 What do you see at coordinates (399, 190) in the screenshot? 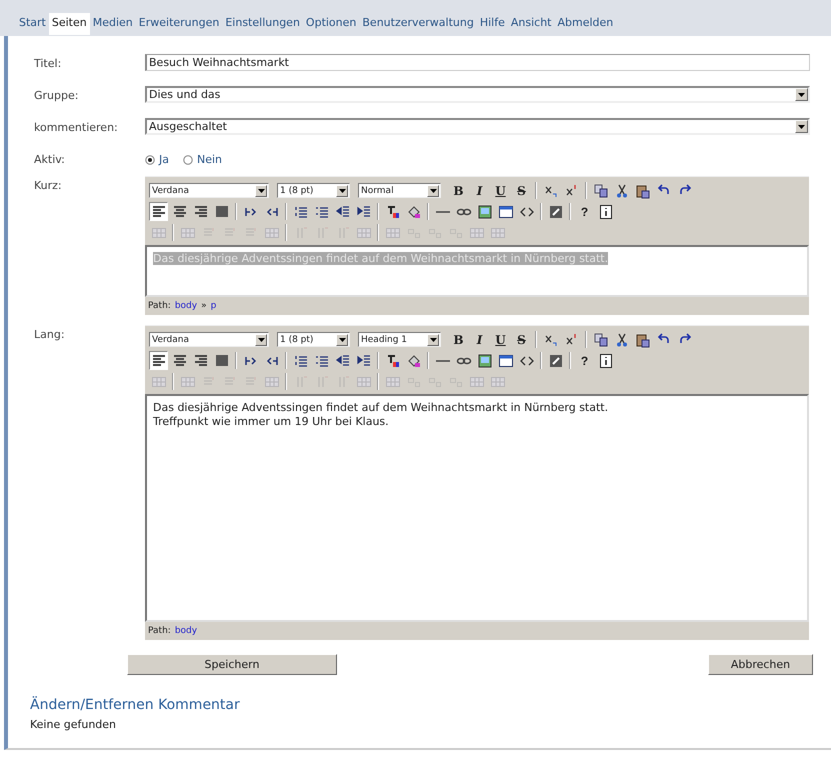
I see `format-select: Normal` at bounding box center [399, 190].